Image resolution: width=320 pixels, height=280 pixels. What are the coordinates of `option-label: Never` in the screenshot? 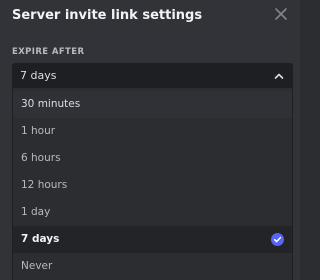 It's located at (37, 266).